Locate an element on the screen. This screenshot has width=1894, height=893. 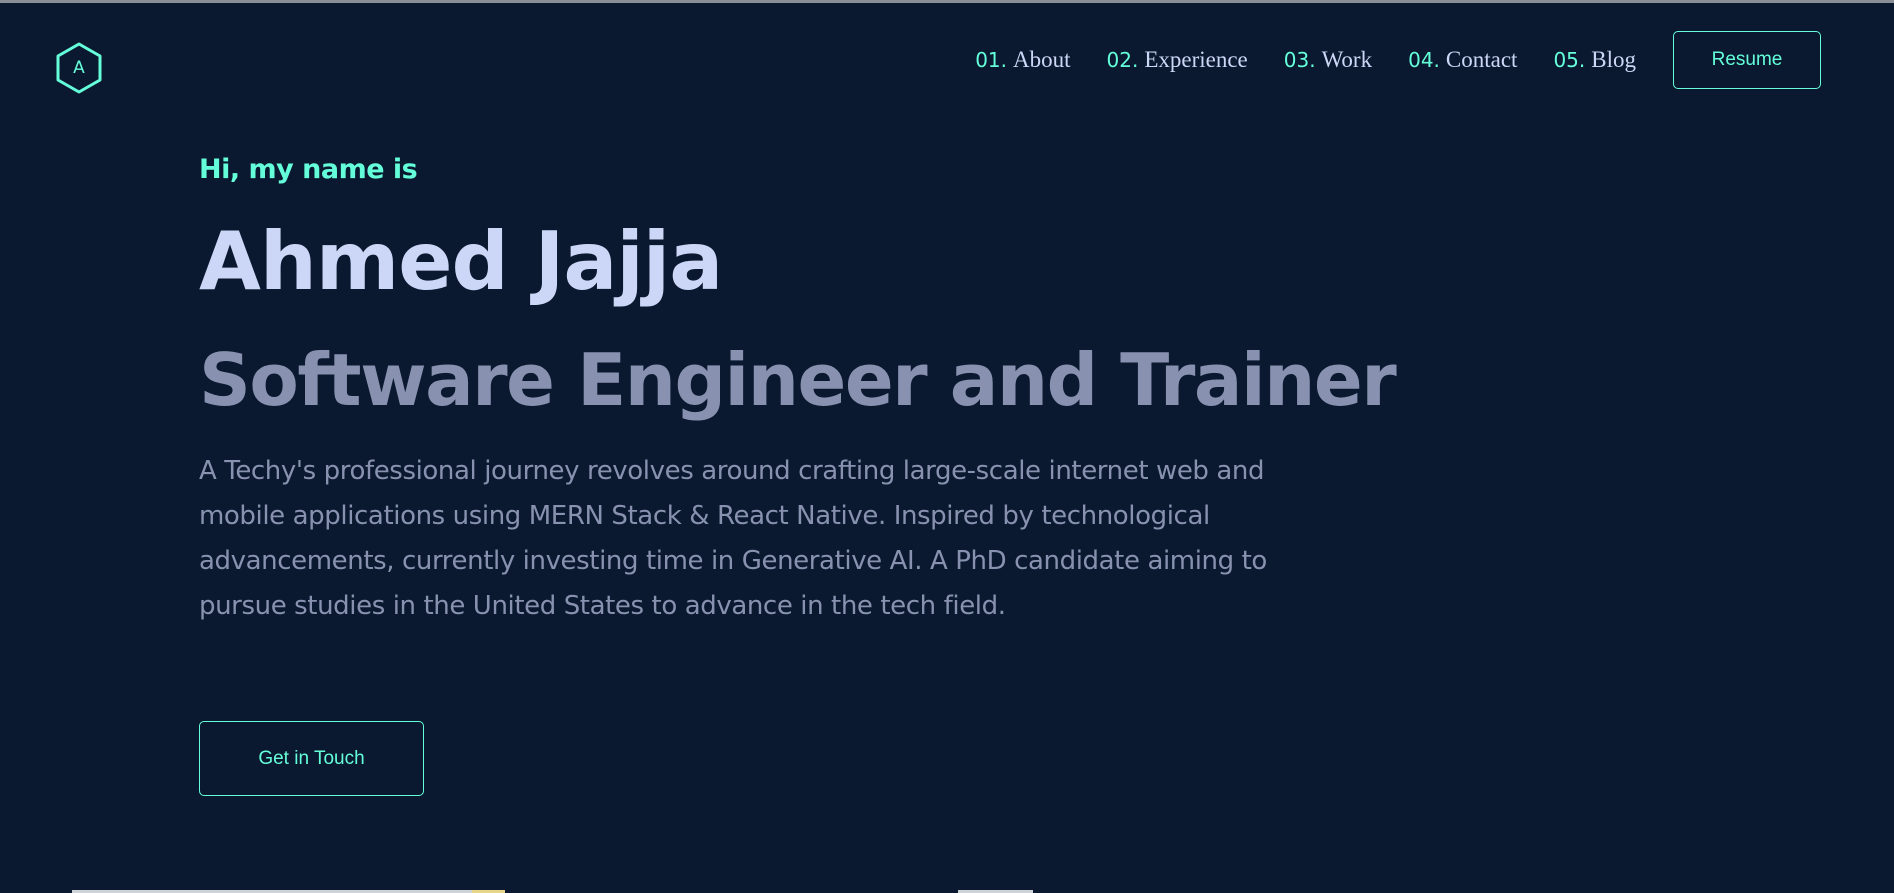
hero-title: Software Engineer and Trainer is located at coordinates (798, 380).